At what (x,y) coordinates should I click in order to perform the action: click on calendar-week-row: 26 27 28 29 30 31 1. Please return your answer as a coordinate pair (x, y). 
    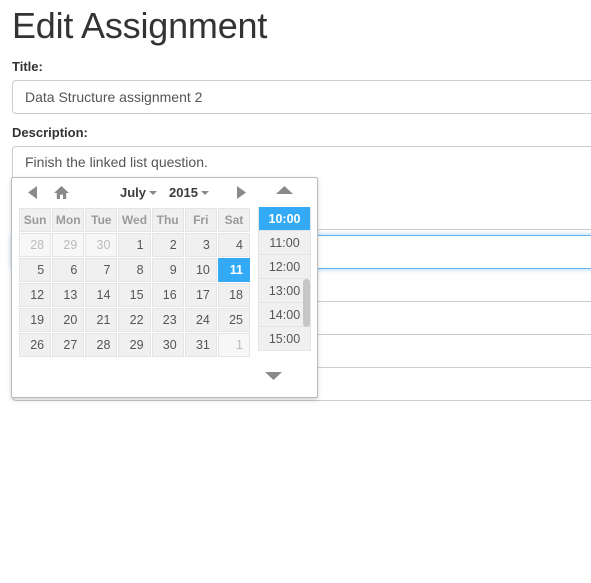
    Looking at the image, I should click on (134, 345).